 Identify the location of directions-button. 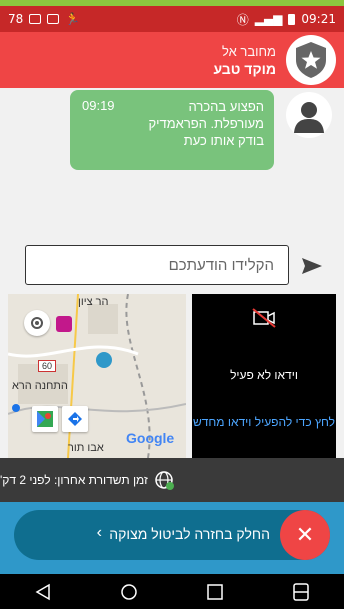
(75, 419).